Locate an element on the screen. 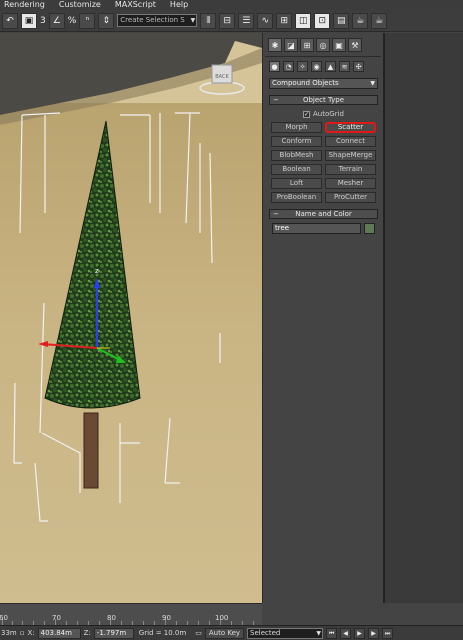 The image size is (463, 640). loft-button: Loft is located at coordinates (296, 183).